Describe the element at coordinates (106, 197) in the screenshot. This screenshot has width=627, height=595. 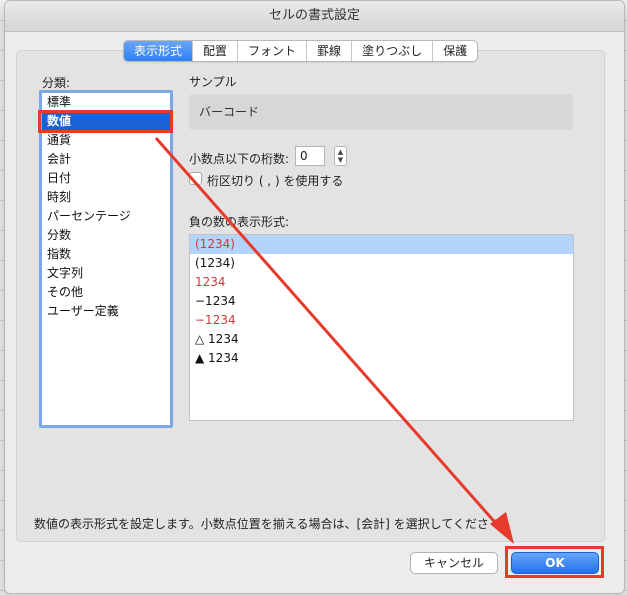
I see `category-item-time: 時刻` at that location.